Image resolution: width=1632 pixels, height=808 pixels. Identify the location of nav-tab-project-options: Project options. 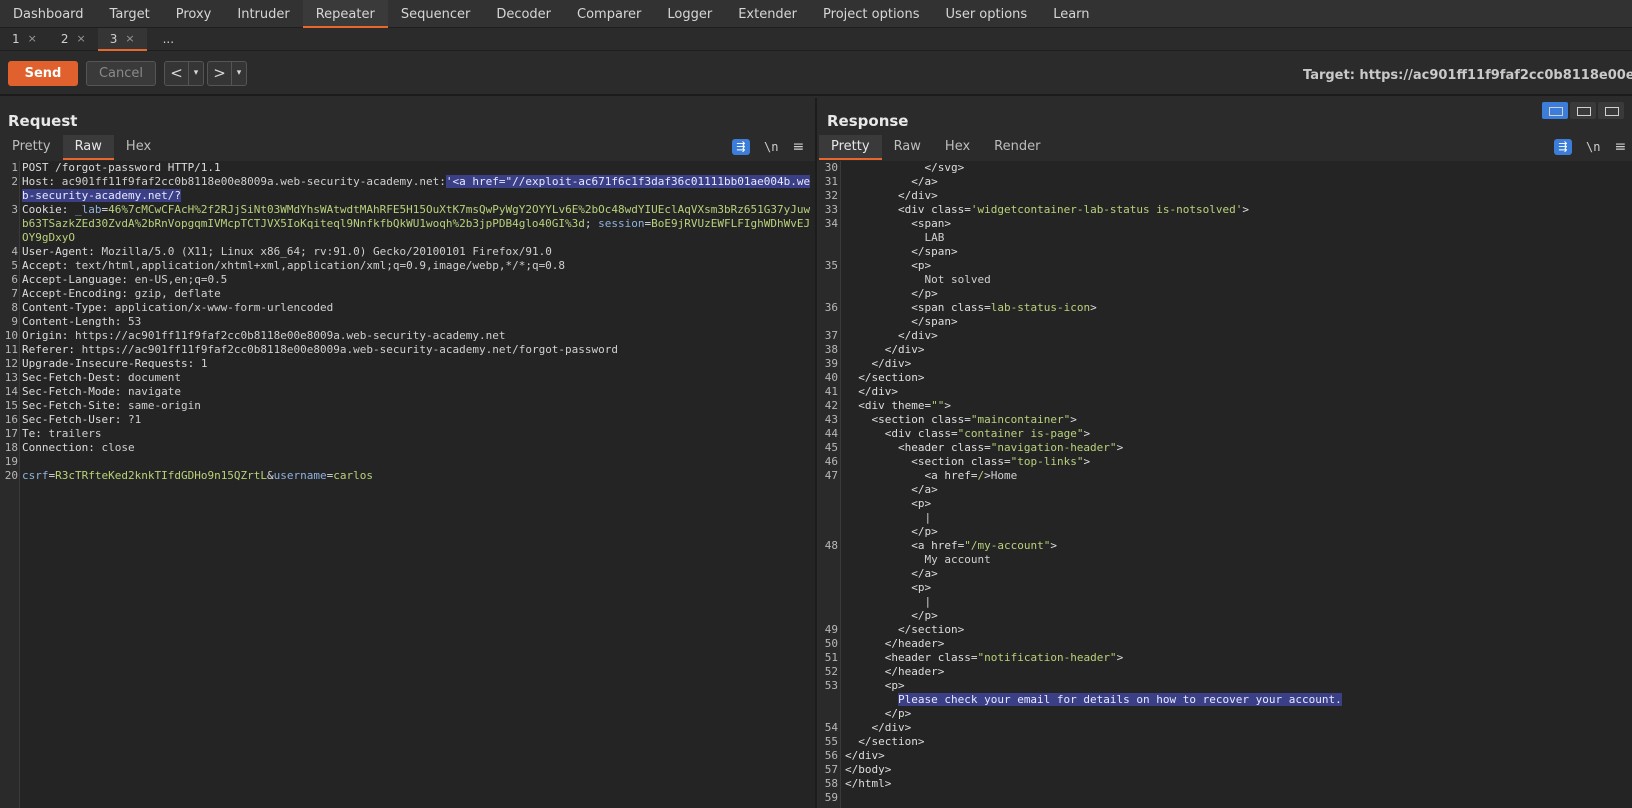
(871, 14).